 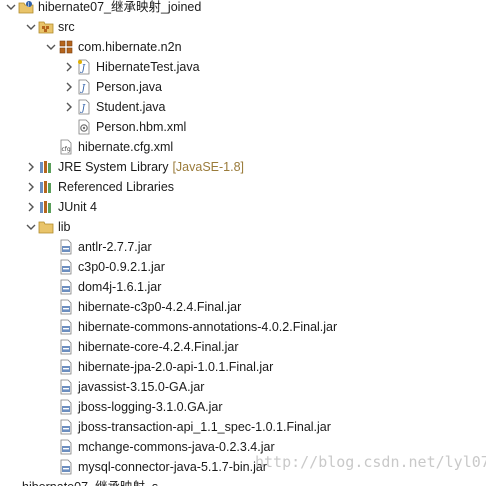 I want to click on tree-item-junit: JUnit 4, so click(x=60, y=207).